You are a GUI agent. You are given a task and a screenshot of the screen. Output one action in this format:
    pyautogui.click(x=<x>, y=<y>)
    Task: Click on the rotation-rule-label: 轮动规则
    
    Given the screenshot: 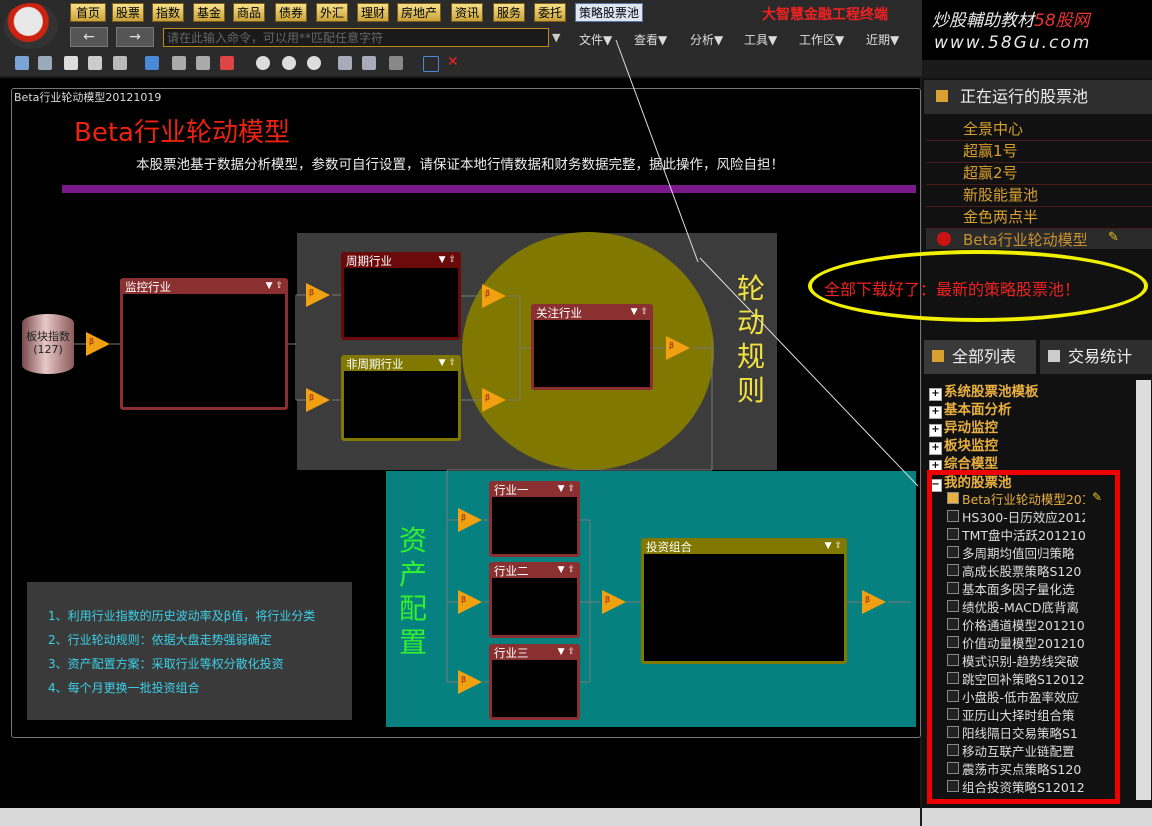 What is the action you would take?
    pyautogui.click(x=750, y=339)
    